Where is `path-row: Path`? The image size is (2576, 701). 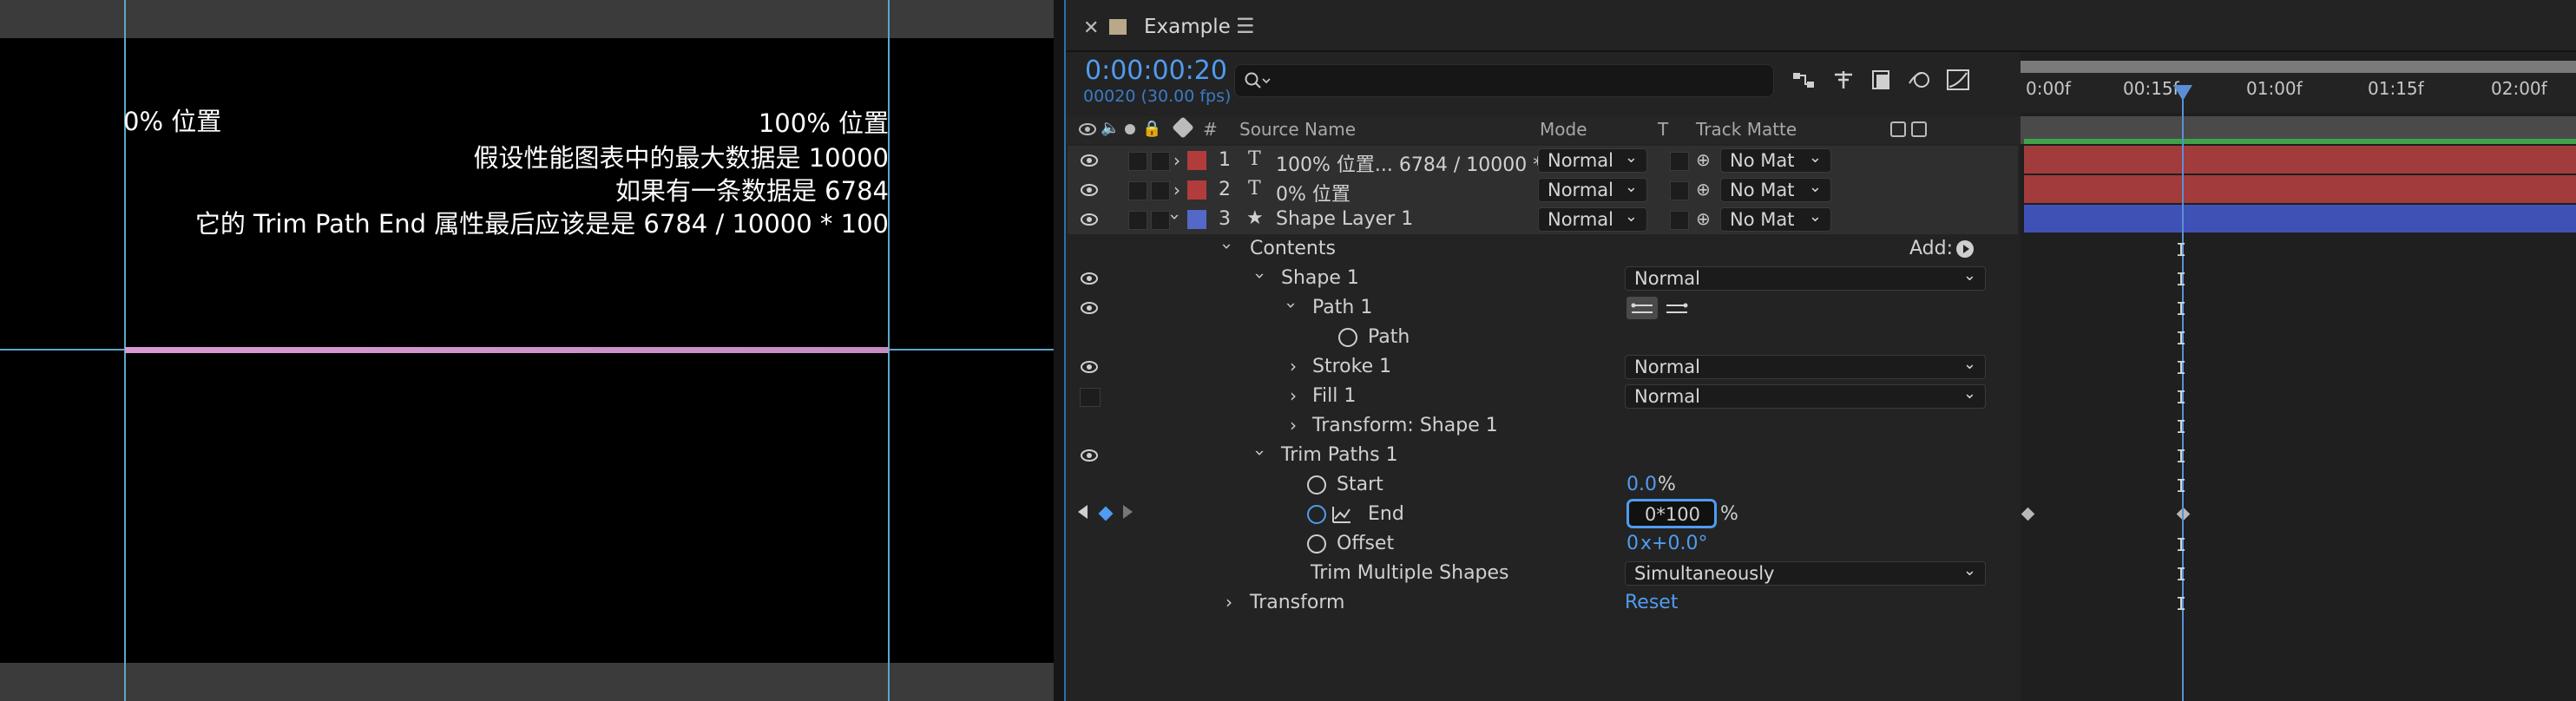 path-row: Path is located at coordinates (1543, 337).